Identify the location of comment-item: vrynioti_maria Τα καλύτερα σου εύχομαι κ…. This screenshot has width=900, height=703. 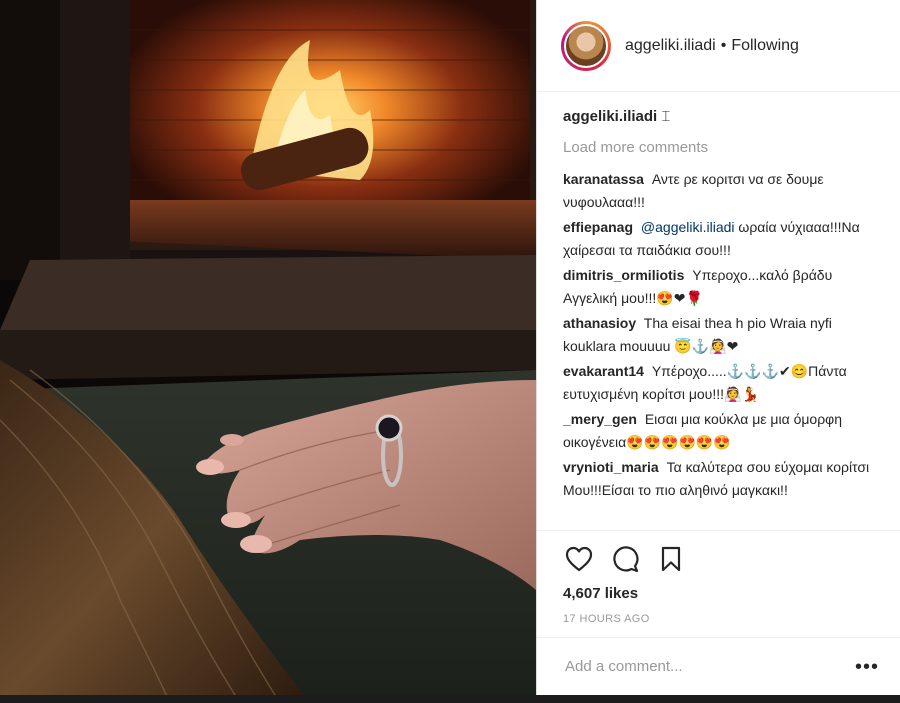
(719, 479).